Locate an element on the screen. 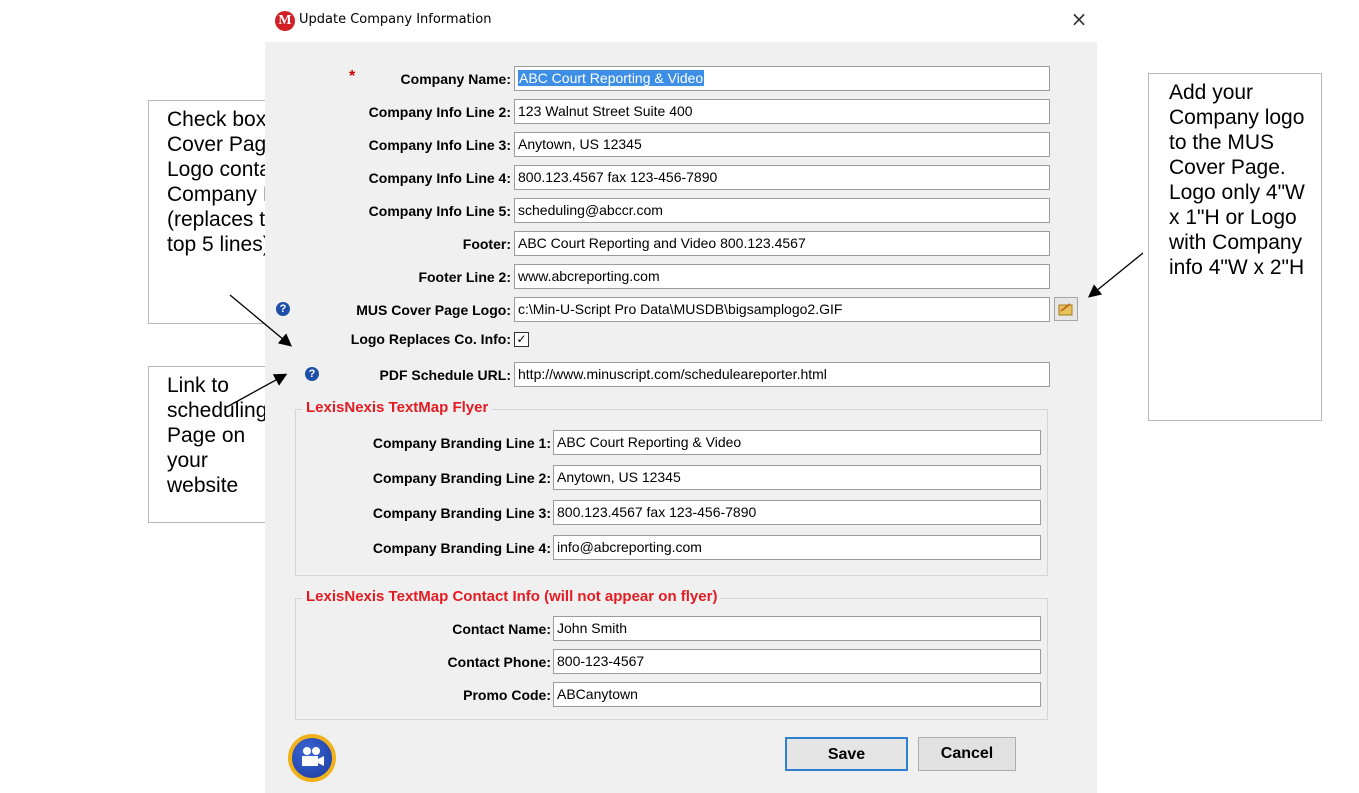  branding-line1-input: ABC Court Reporting & Video is located at coordinates (797, 442).